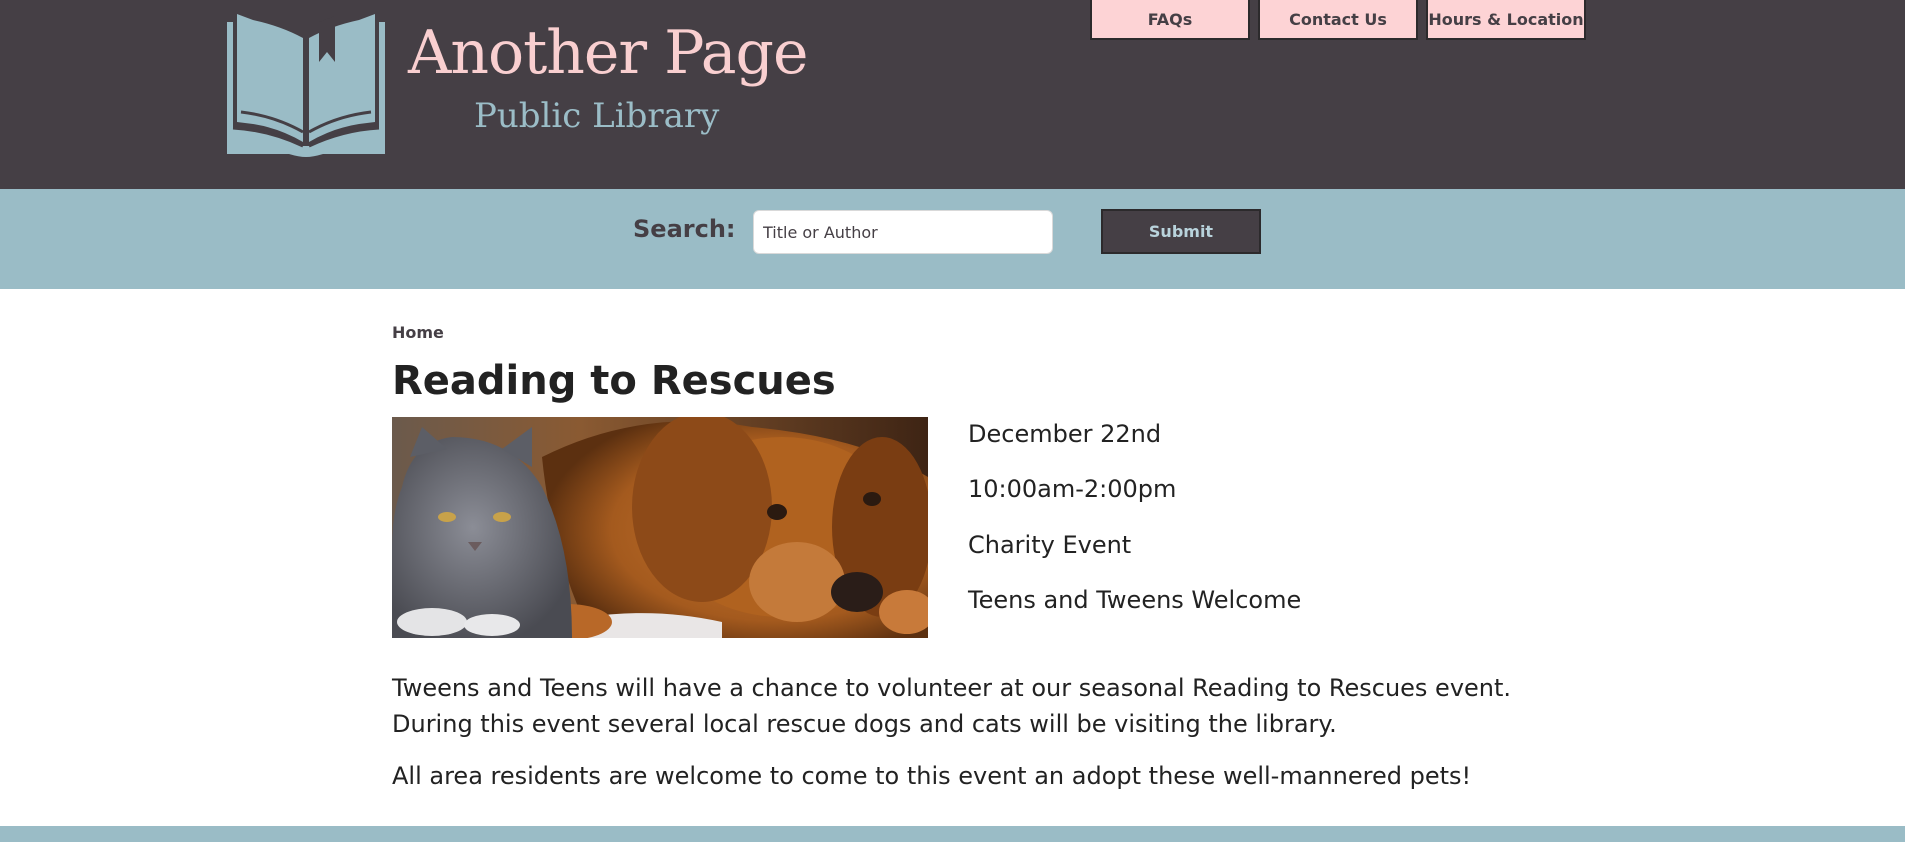 The image size is (1905, 842). Describe the element at coordinates (596, 116) in the screenshot. I see `site-subtitle: Public Library` at that location.